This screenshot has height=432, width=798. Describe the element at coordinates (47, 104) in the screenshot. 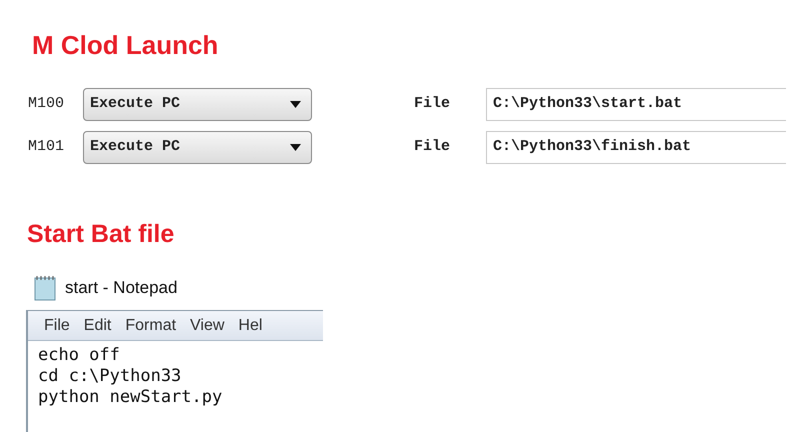

I see `row-code: M100` at that location.